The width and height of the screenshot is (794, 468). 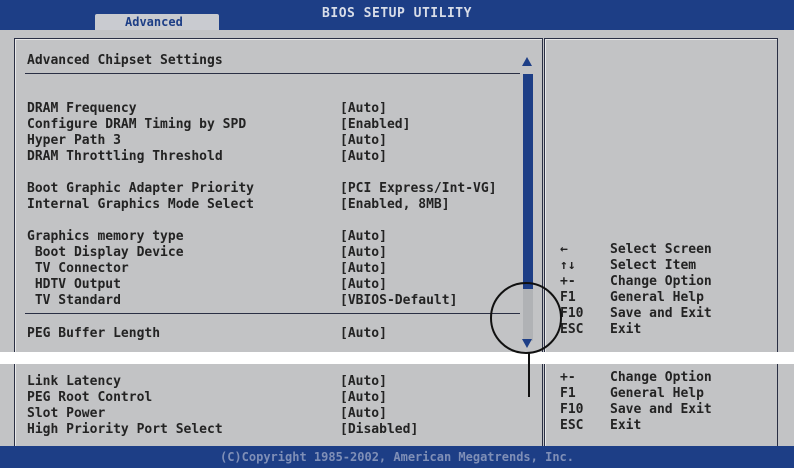 I want to click on setting-label: DRAM Frequency, so click(x=82, y=109).